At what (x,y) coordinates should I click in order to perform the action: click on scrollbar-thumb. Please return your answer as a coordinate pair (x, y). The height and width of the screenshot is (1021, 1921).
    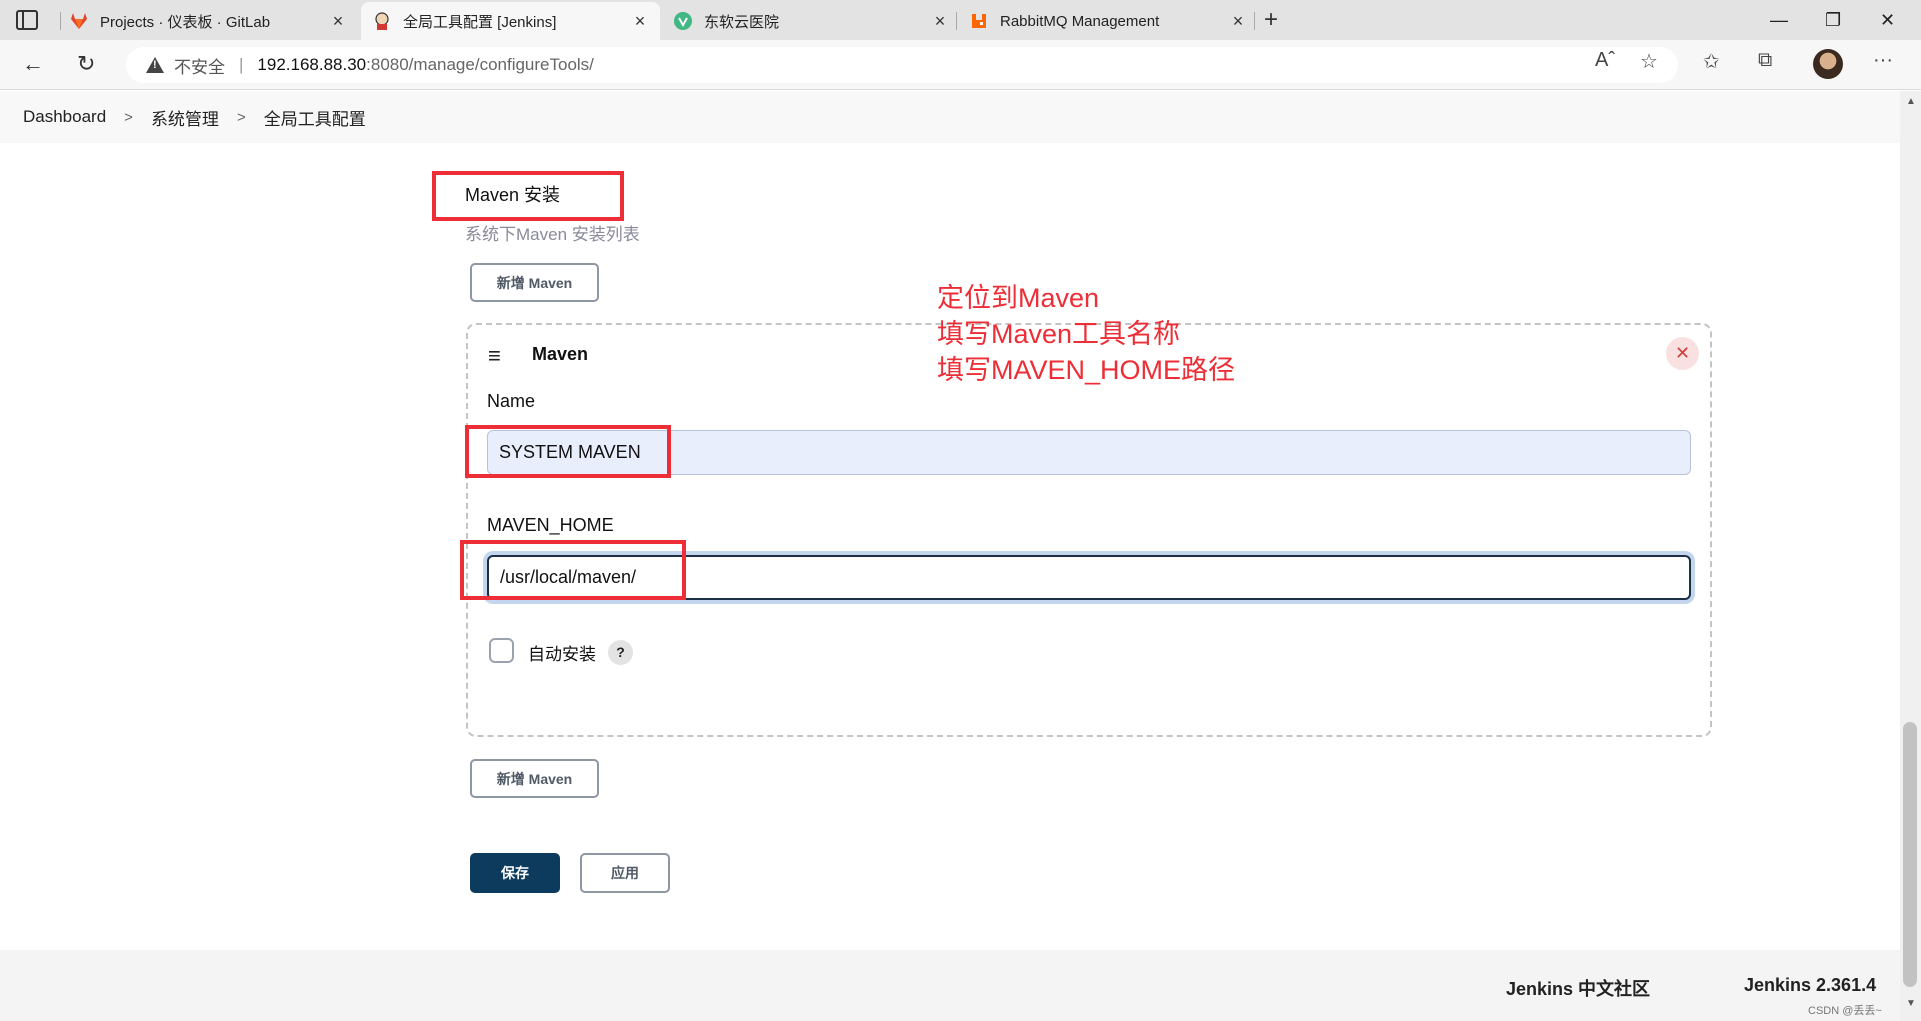
    Looking at the image, I should click on (1910, 854).